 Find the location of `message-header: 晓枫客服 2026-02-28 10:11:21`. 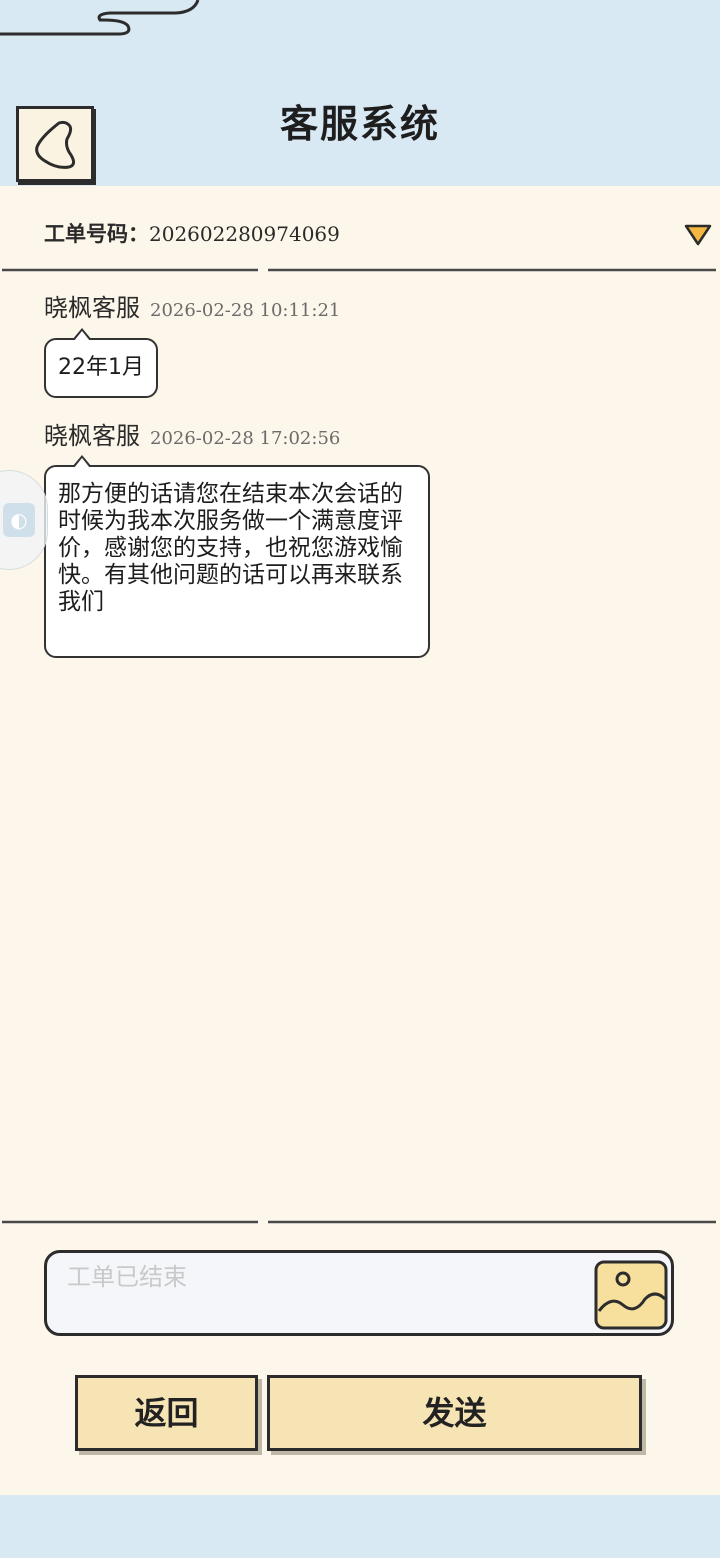

message-header: 晓枫客服 2026-02-28 10:11:21 is located at coordinates (192, 308).